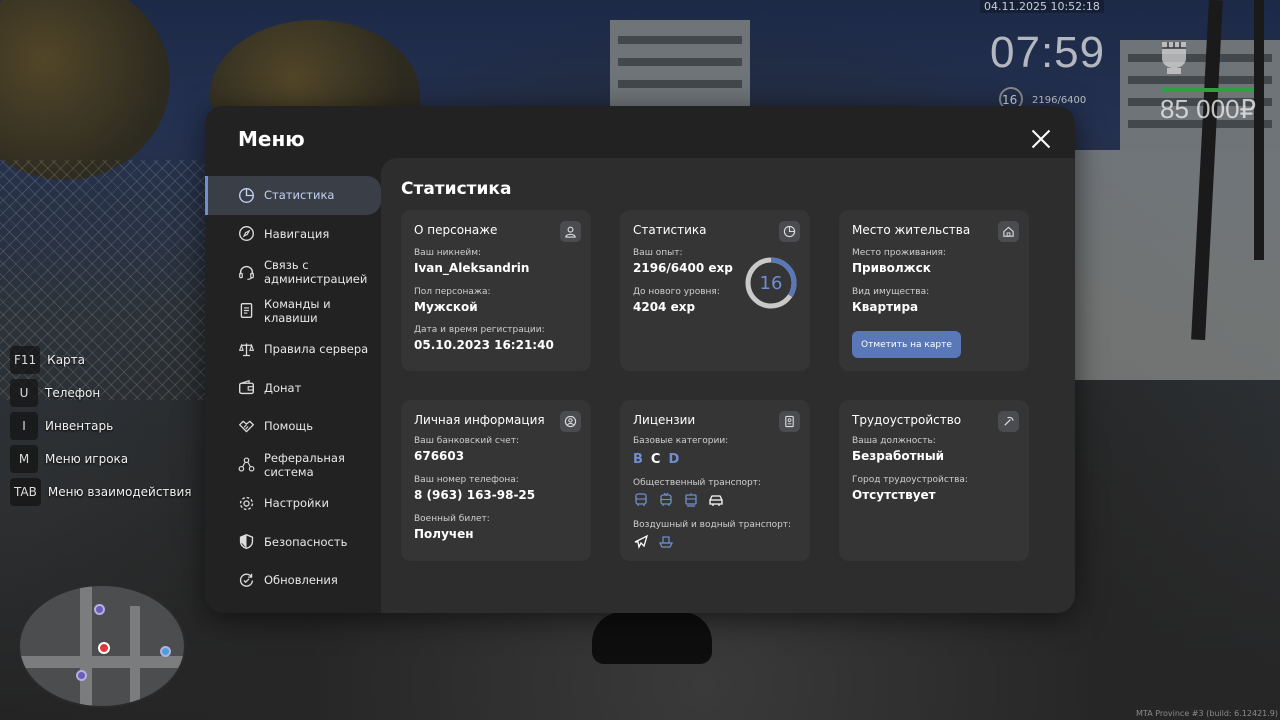 Image resolution: width=1280 pixels, height=720 pixels. What do you see at coordinates (246, 580) in the screenshot?
I see `refresh-check-icon` at bounding box center [246, 580].